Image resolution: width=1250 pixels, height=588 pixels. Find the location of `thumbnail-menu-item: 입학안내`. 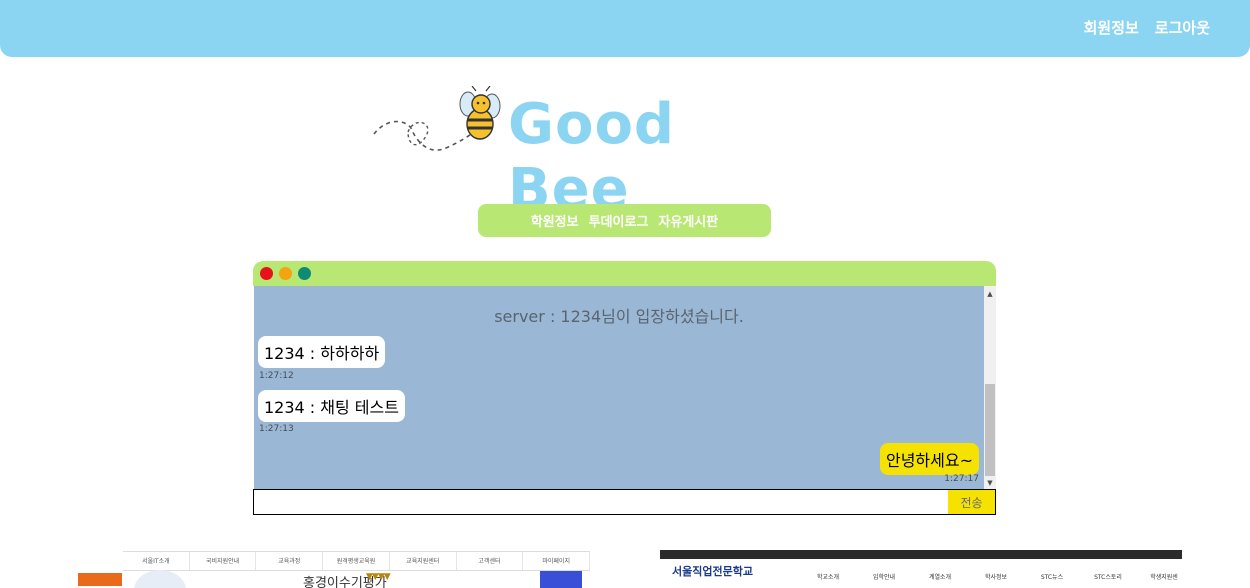

thumbnail-menu-item: 입학안내 is located at coordinates (884, 577).